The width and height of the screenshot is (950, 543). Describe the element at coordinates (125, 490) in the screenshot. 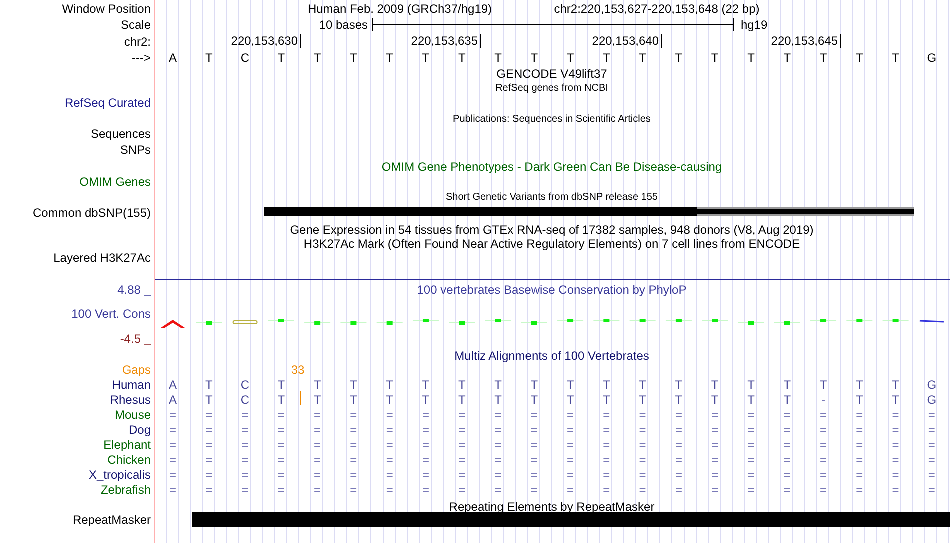

I see `species-label: Zebrafish` at that location.